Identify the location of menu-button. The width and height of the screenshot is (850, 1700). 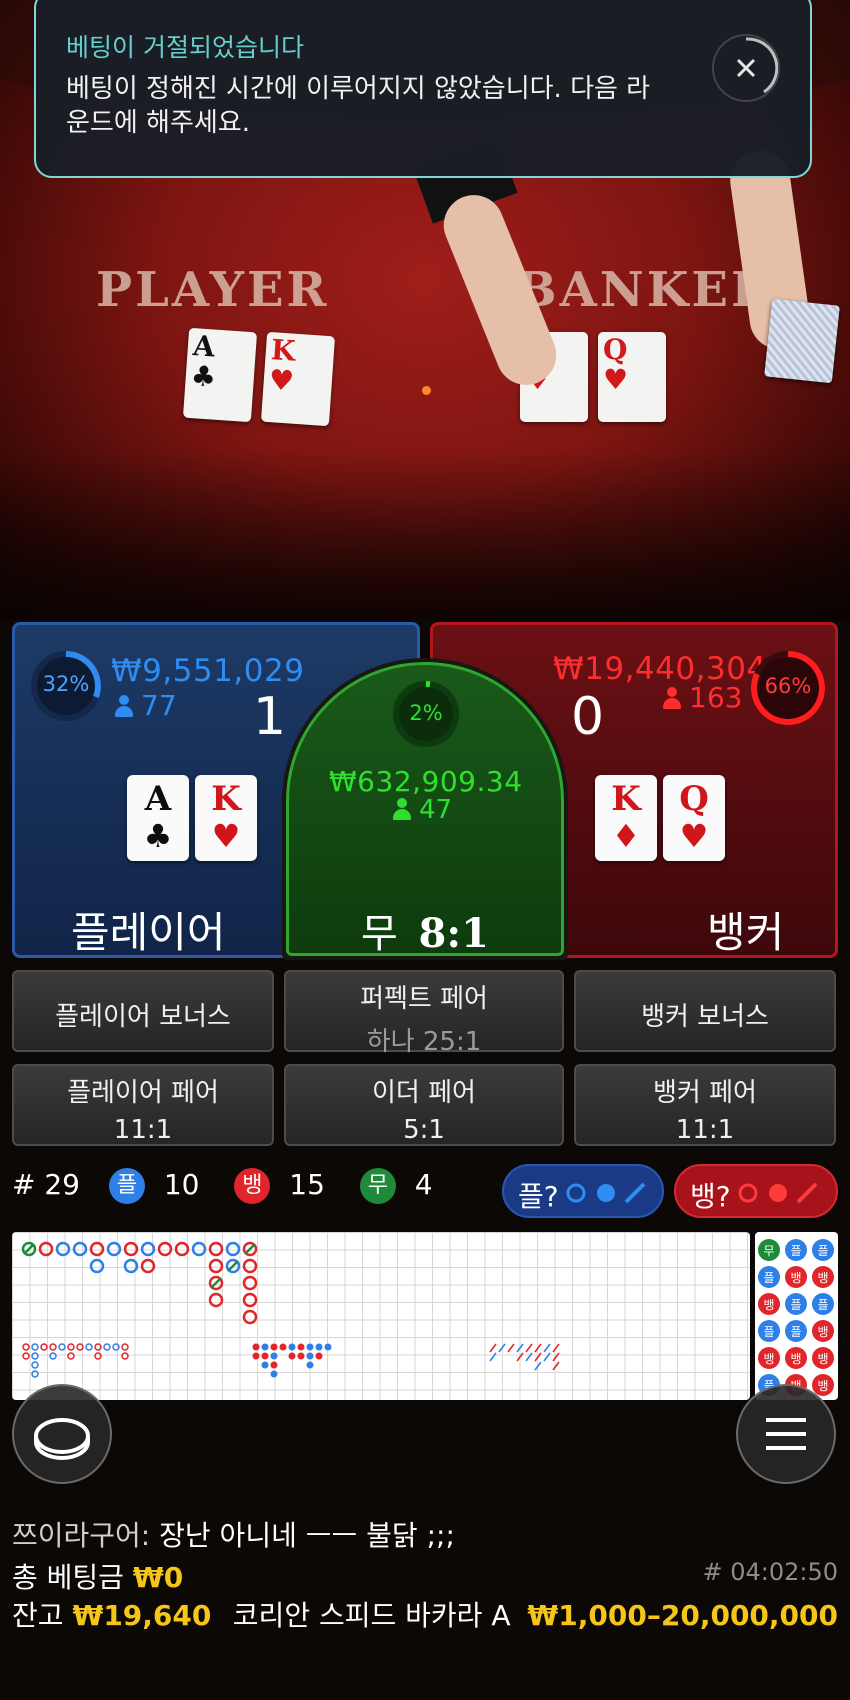
(786, 1434).